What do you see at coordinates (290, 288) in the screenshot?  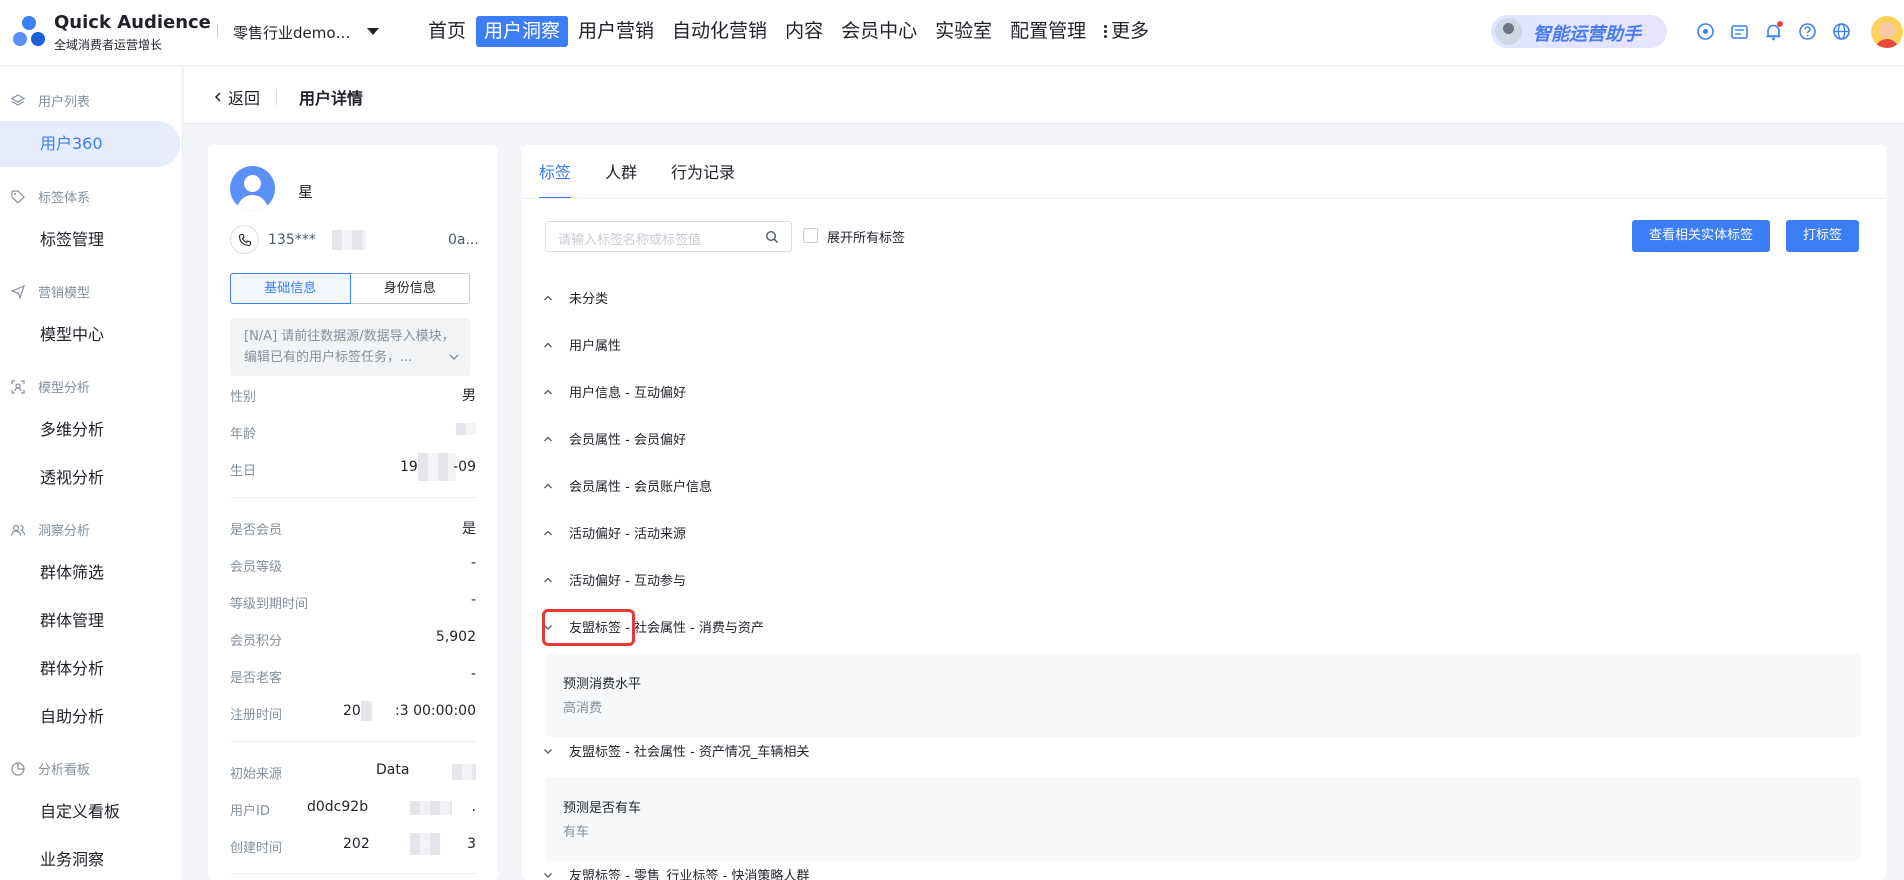 I see `tab-basic-info: 基础信息` at bounding box center [290, 288].